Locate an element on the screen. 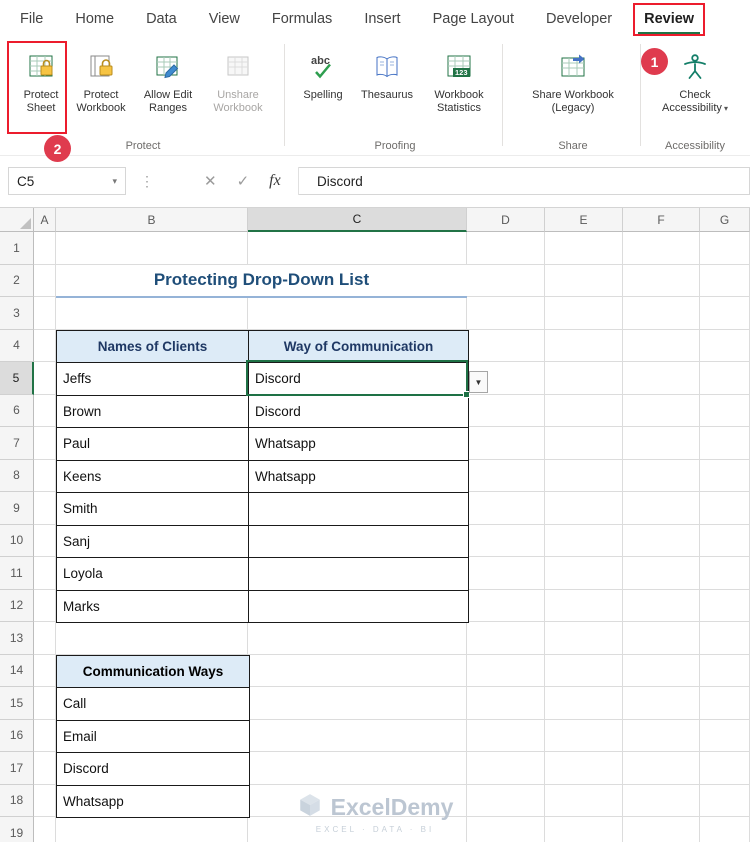 This screenshot has width=750, height=842. row-header-8: 8 is located at coordinates (17, 475).